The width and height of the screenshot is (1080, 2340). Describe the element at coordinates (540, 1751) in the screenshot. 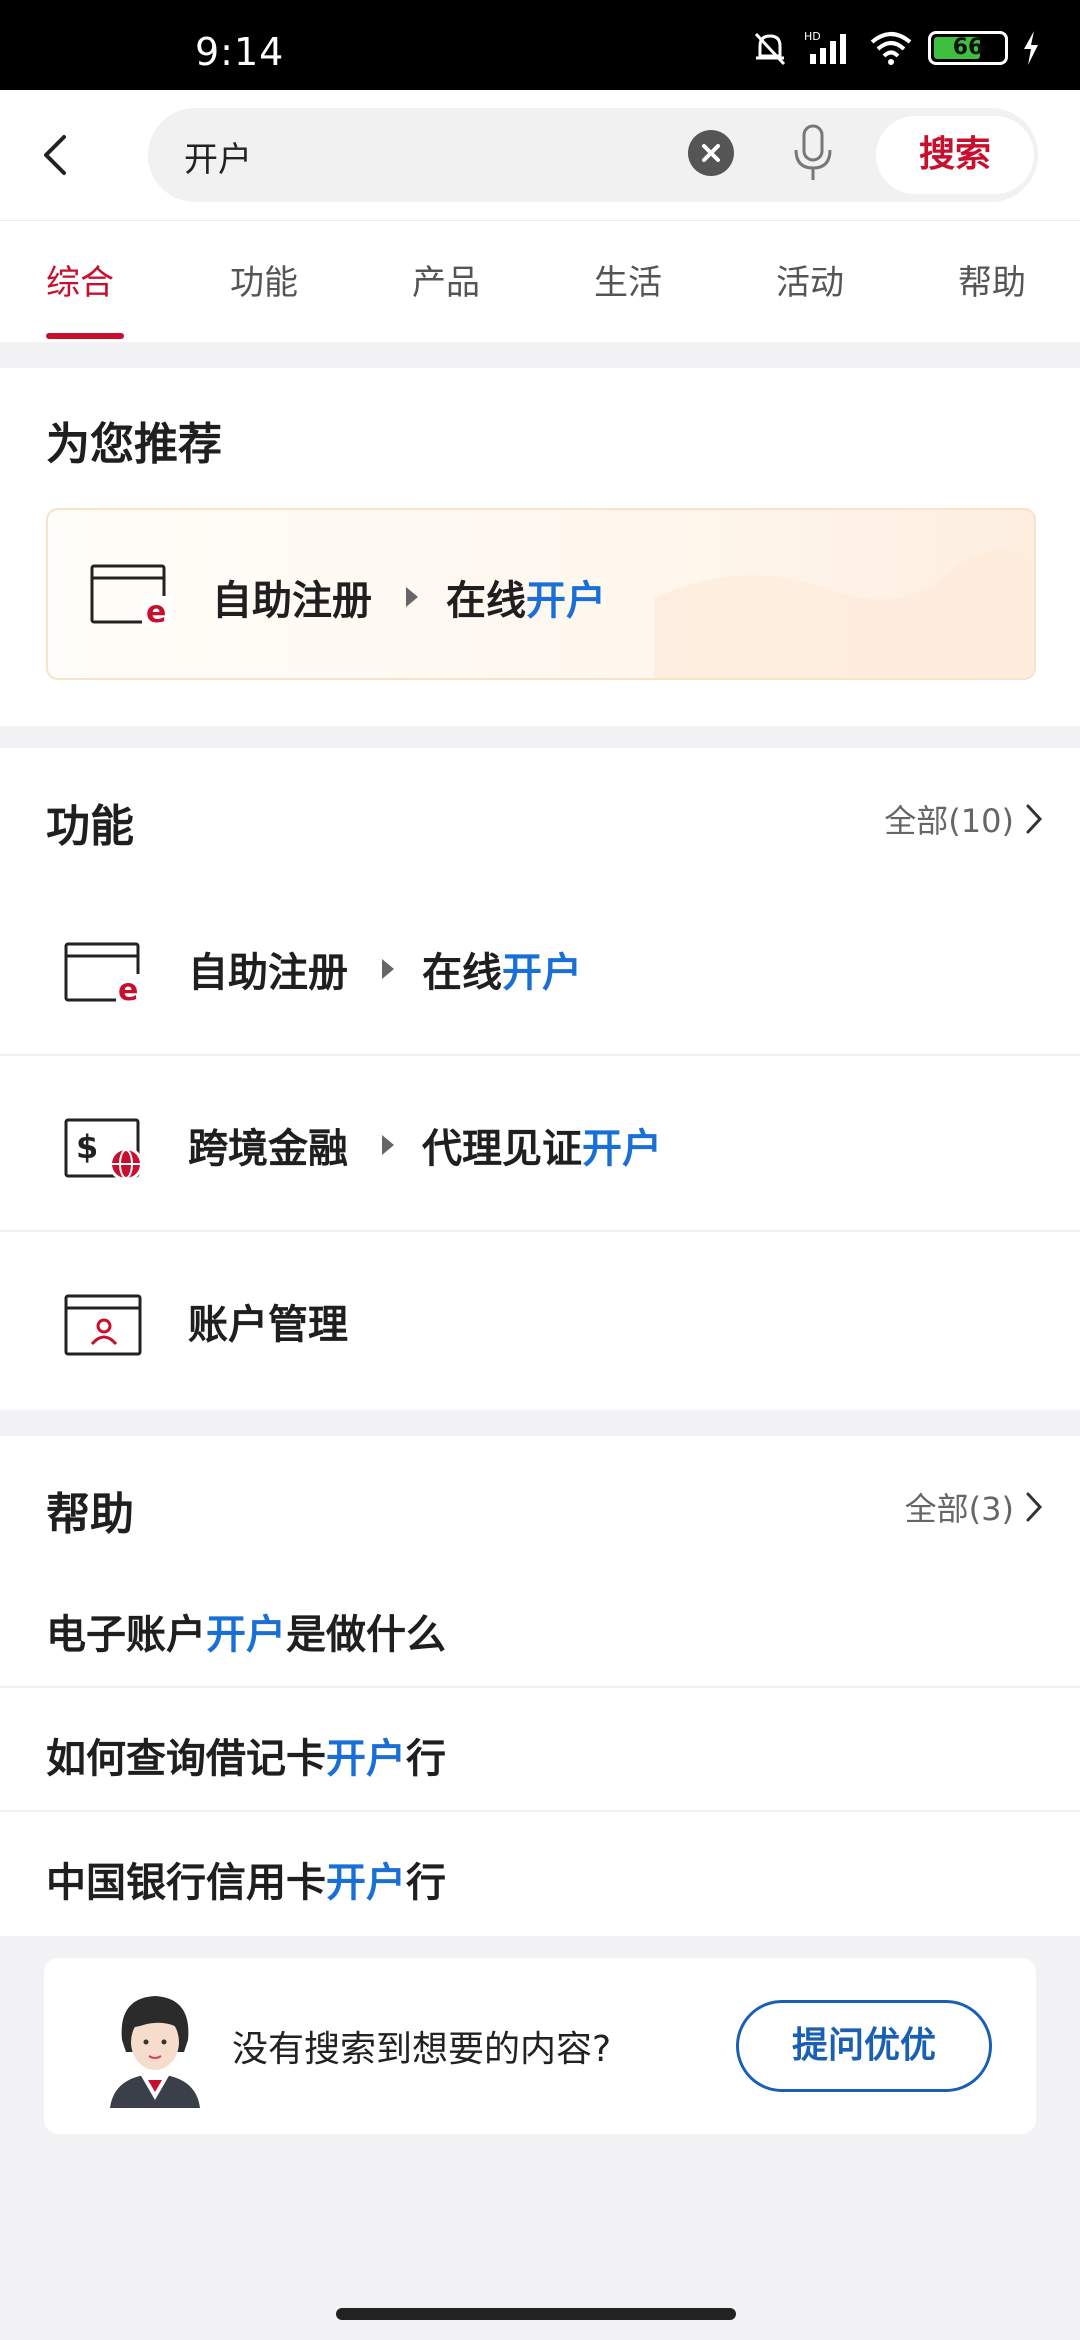

I see `help-item: 如何查询借记卡开户行` at that location.